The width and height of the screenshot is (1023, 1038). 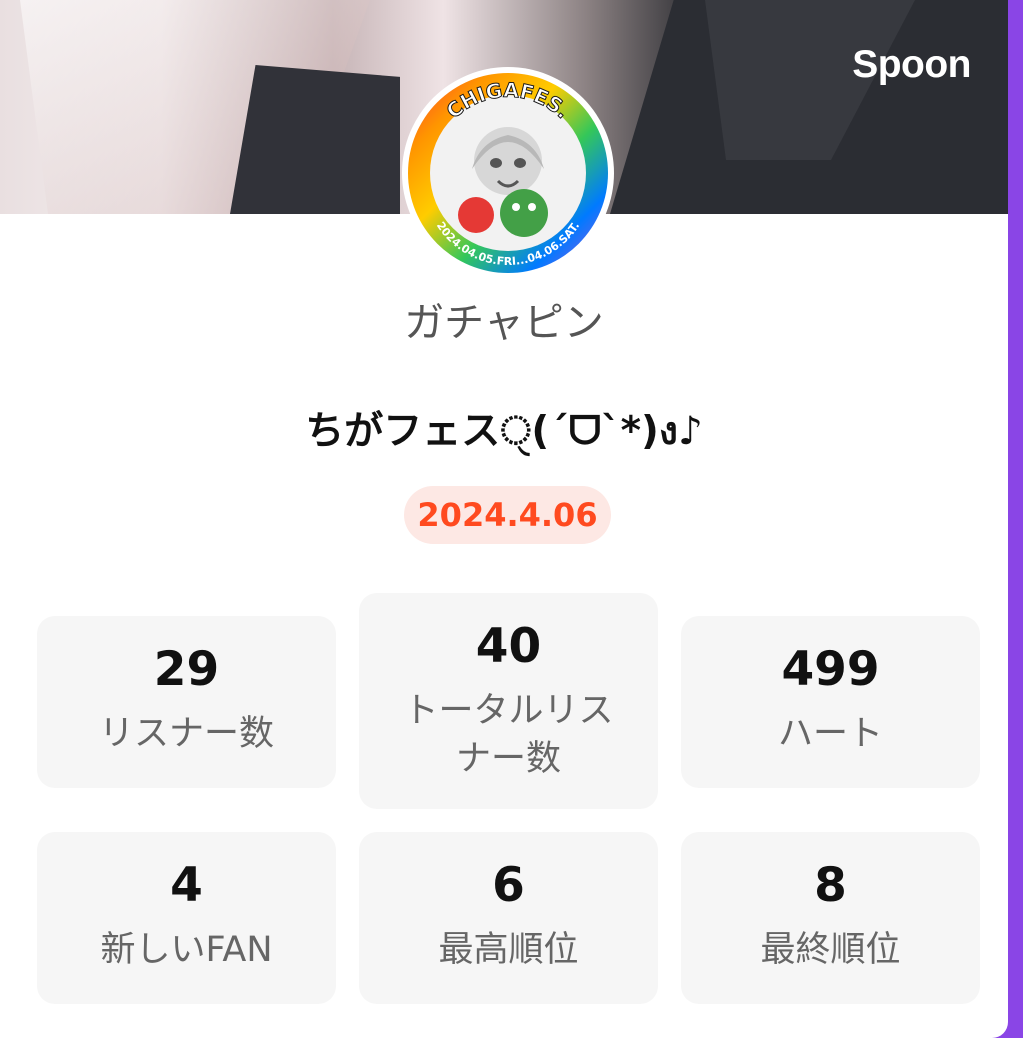 What do you see at coordinates (186, 669) in the screenshot?
I see `stat-value: 29` at bounding box center [186, 669].